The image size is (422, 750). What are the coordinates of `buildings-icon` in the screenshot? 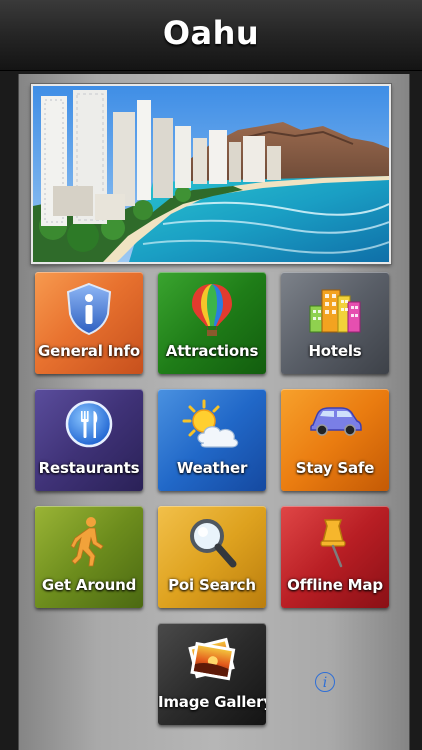 It's located at (335, 311).